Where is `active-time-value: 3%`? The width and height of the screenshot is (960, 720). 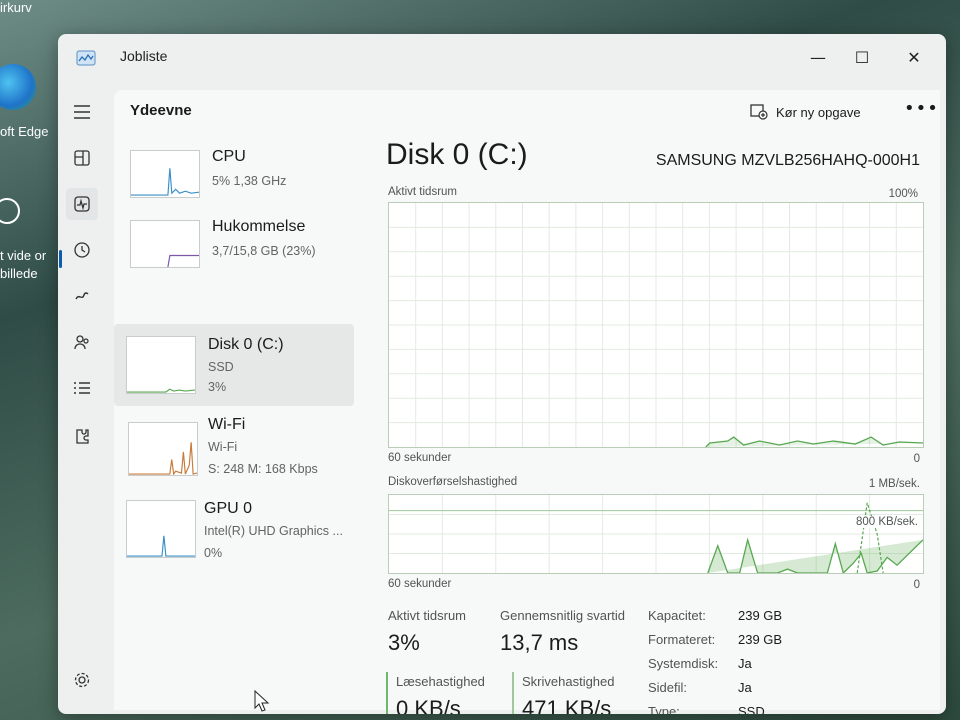
active-time-value: 3% is located at coordinates (404, 642).